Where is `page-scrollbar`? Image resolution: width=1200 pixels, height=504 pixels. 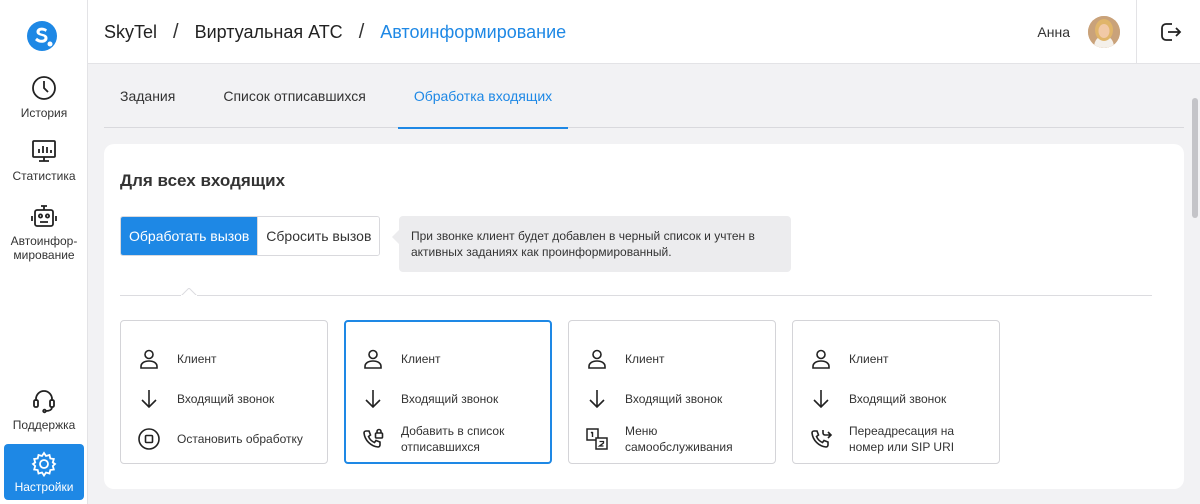 page-scrollbar is located at coordinates (1195, 284).